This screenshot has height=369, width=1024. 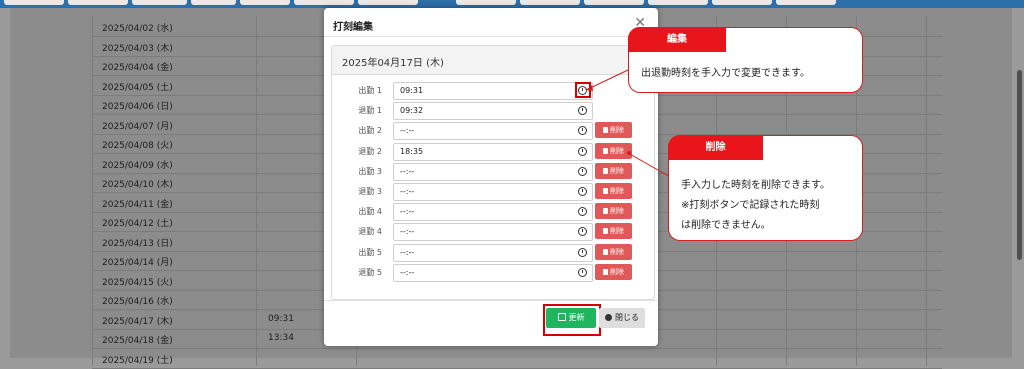 What do you see at coordinates (726, 225) in the screenshot?
I see `delete-callout-line: は削除できません。` at bounding box center [726, 225].